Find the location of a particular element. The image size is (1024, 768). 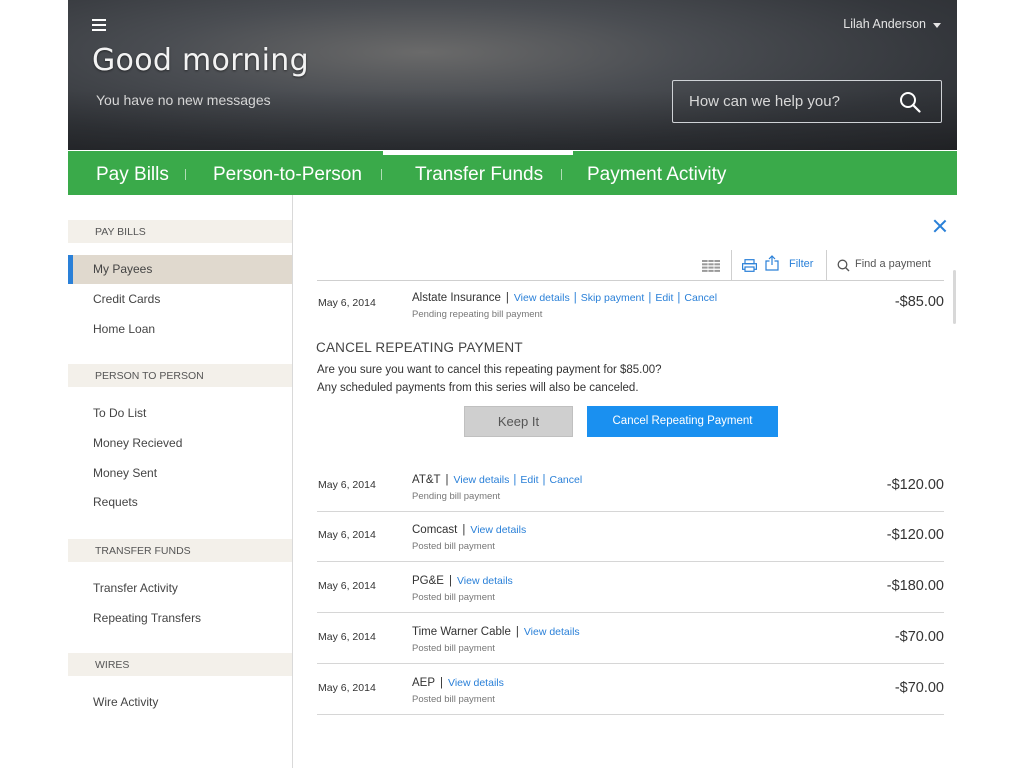

filter-button: Filter is located at coordinates (801, 264).